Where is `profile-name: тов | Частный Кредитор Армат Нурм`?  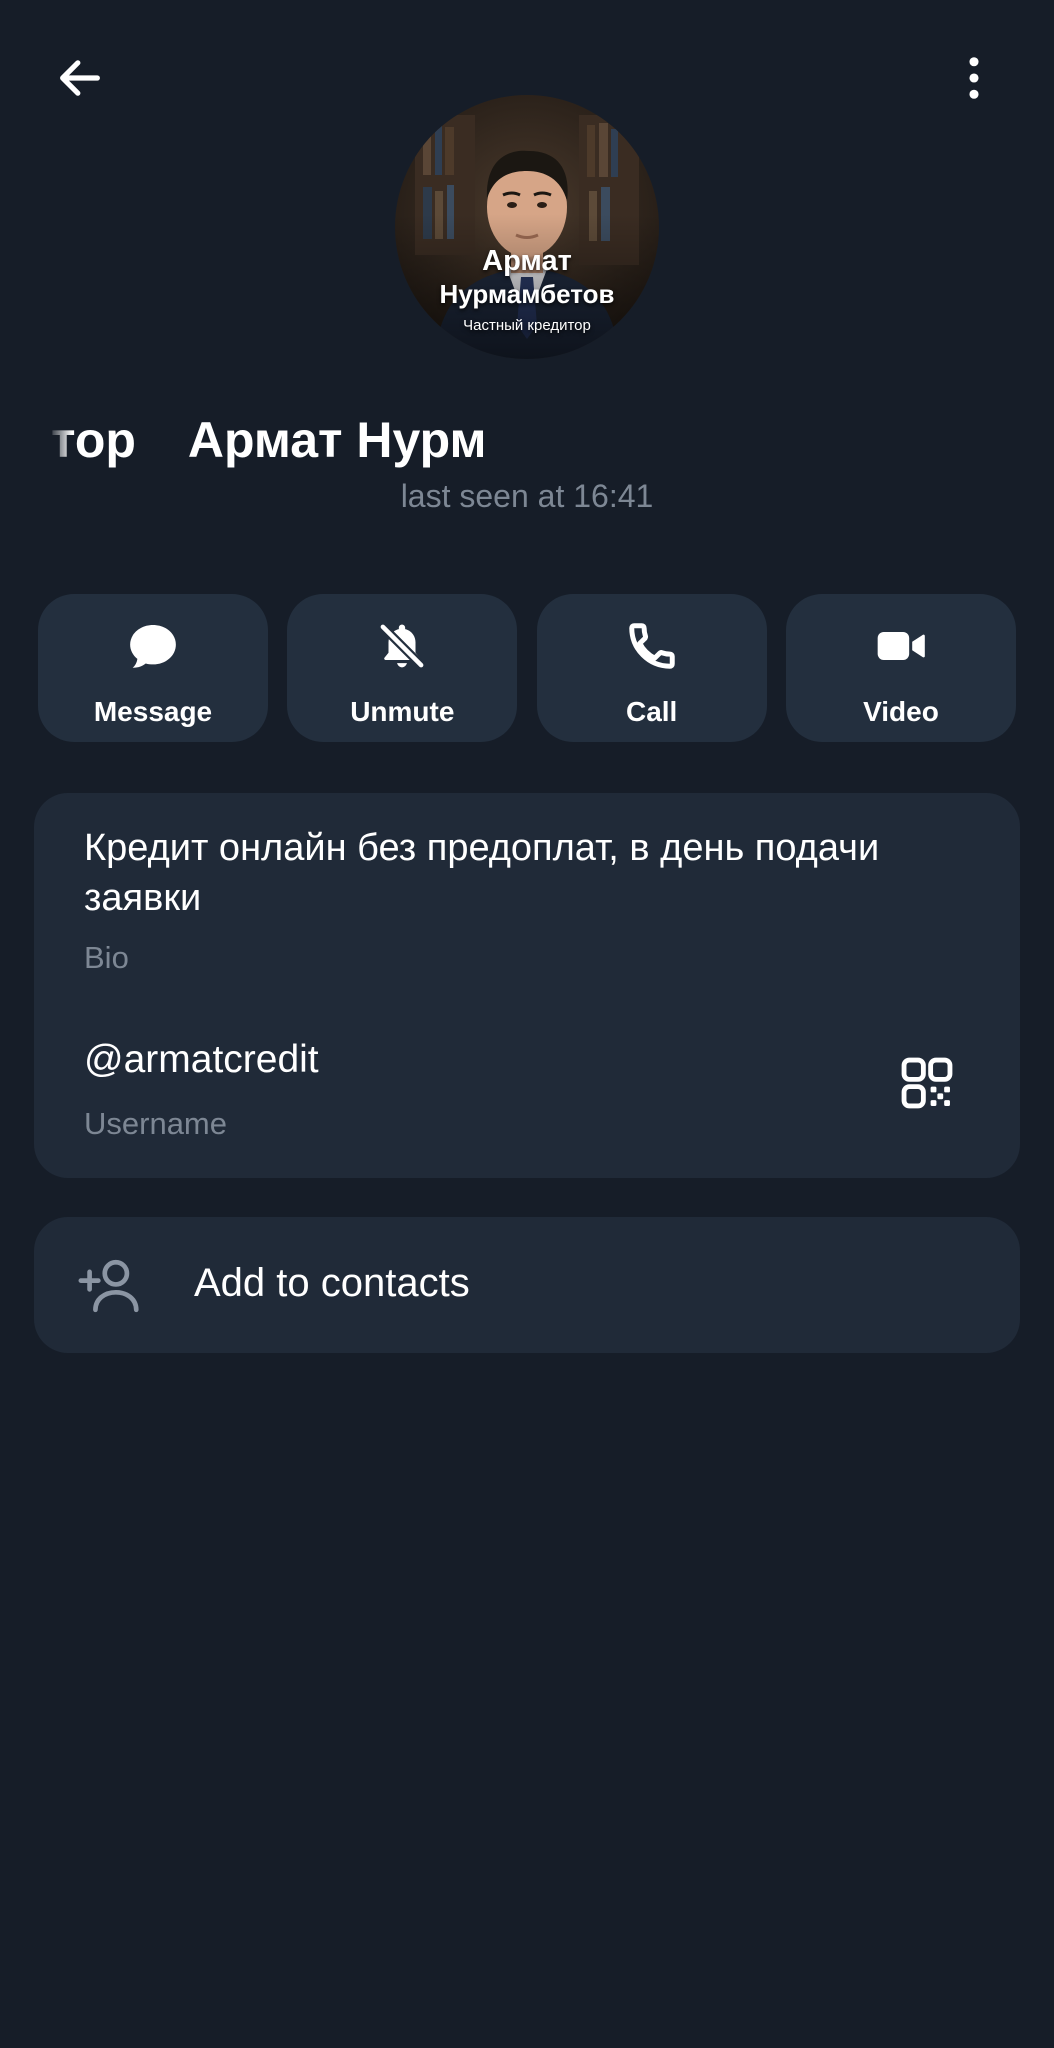
profile-name: тов | Частный Кредитор Армат Нурм is located at coordinates (523, 440).